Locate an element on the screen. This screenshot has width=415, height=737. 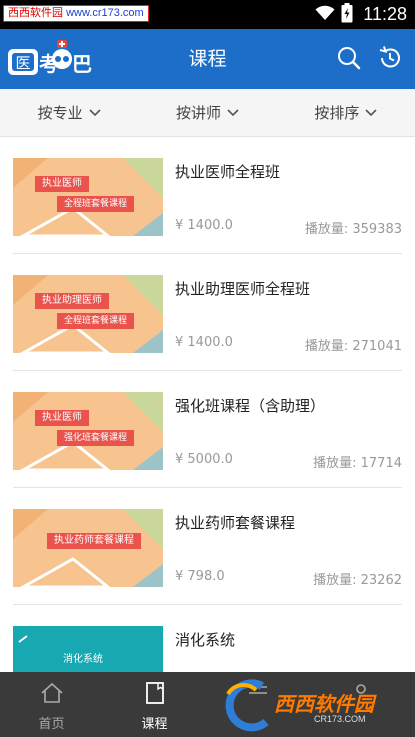
course-thumbnail: 执业药师套餐课程 is located at coordinates (88, 548).